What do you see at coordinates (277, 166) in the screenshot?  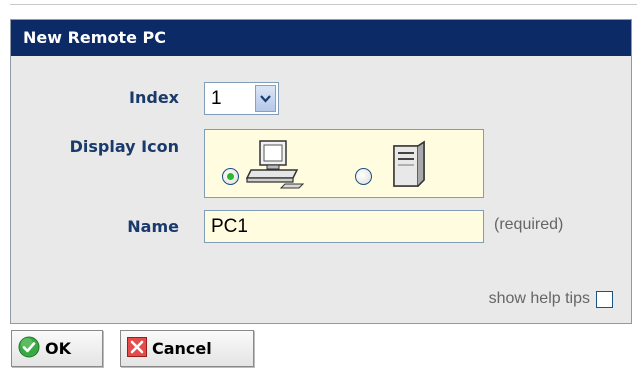 I see `desktop-pc-icon` at bounding box center [277, 166].